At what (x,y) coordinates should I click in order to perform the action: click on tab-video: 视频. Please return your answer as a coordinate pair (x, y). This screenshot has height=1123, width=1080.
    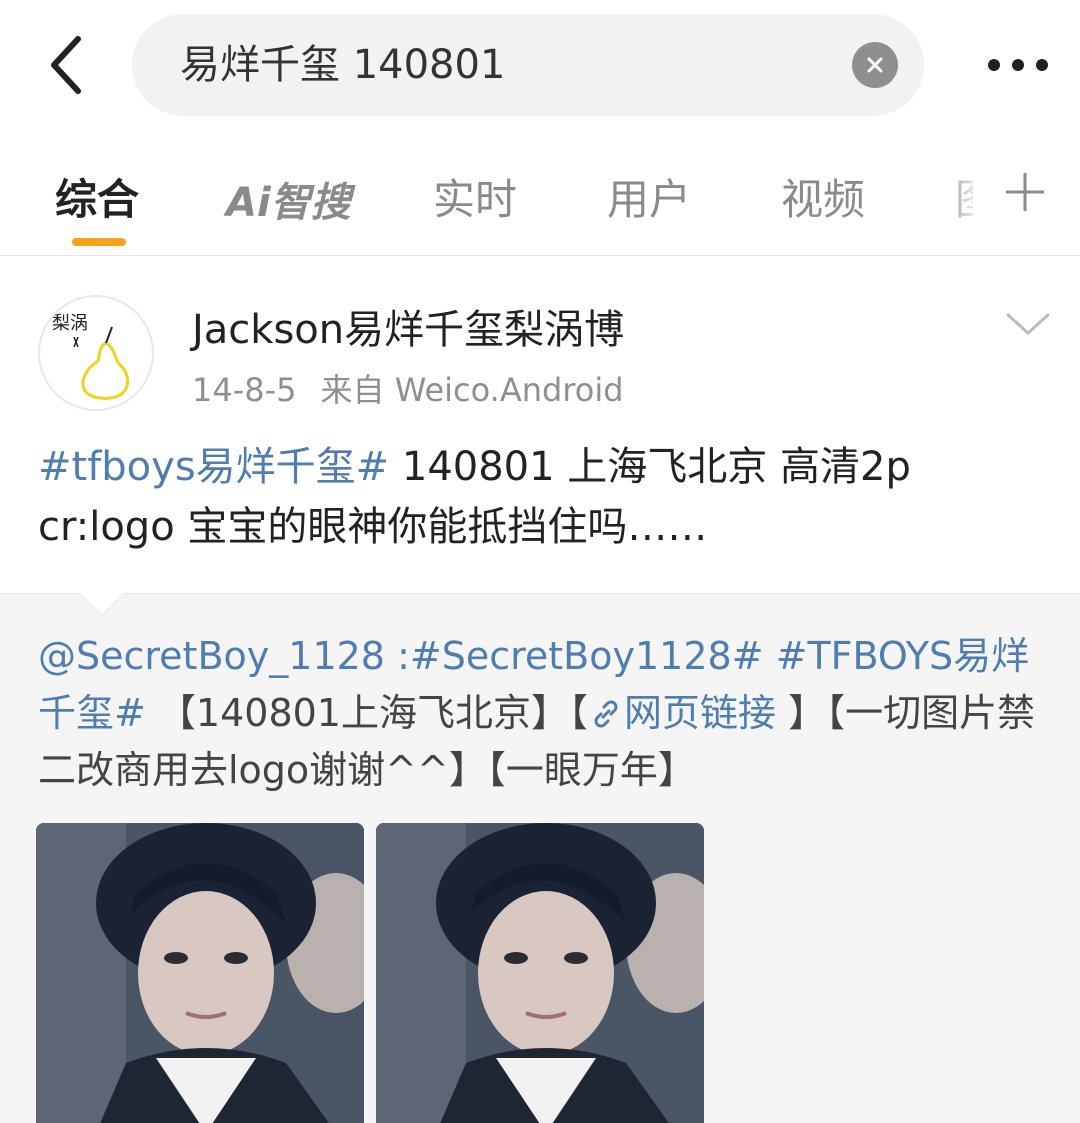
    Looking at the image, I should click on (823, 196).